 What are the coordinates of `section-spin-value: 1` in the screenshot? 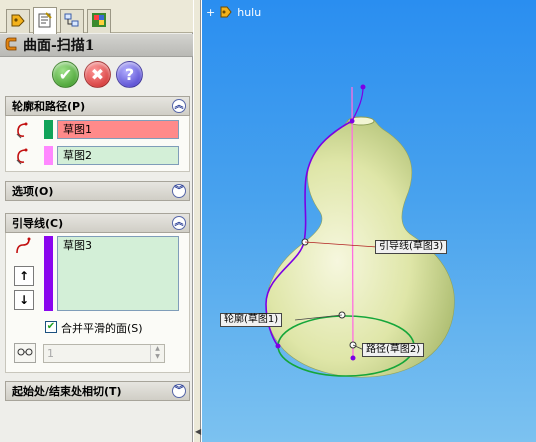 It's located at (50, 353).